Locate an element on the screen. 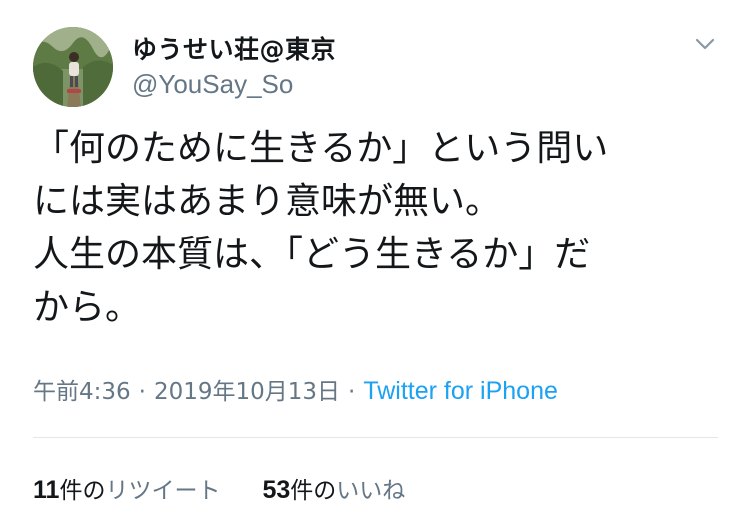 This screenshot has width=749, height=532. tweet-date: 2019年10月13日 is located at coordinates (247, 392).